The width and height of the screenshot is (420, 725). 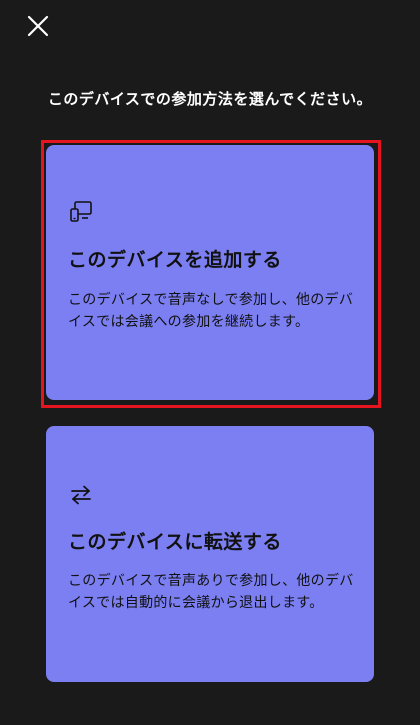 What do you see at coordinates (211, 311) in the screenshot?
I see `add-this-device-description: このデバイスで音声なしで参加し、他のデバイスでは会議への参加を継続します。` at bounding box center [211, 311].